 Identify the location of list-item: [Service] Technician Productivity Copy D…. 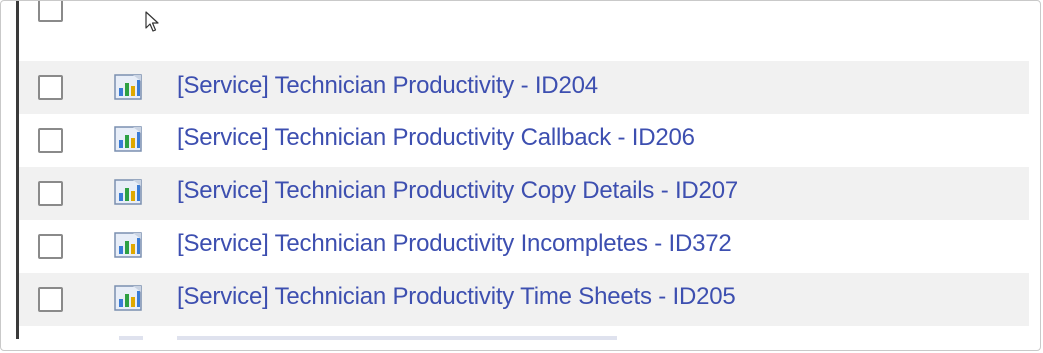
(524, 193).